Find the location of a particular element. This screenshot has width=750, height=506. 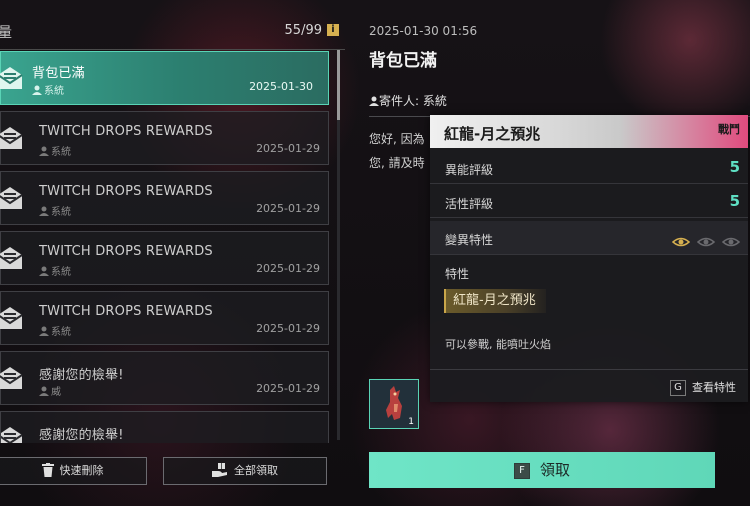

header-divider is located at coordinates (172, 49).